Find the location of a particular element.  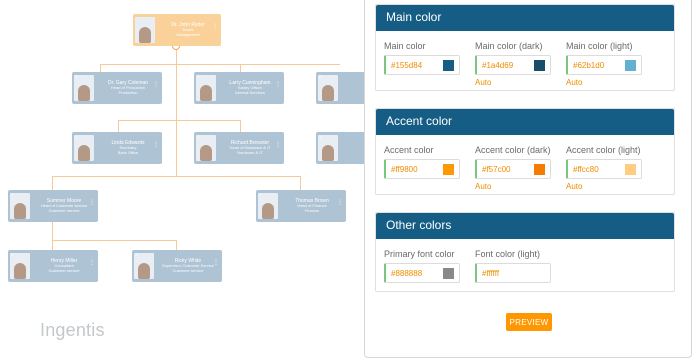

main-color-field: Main color #155d84 is located at coordinates (422, 58).